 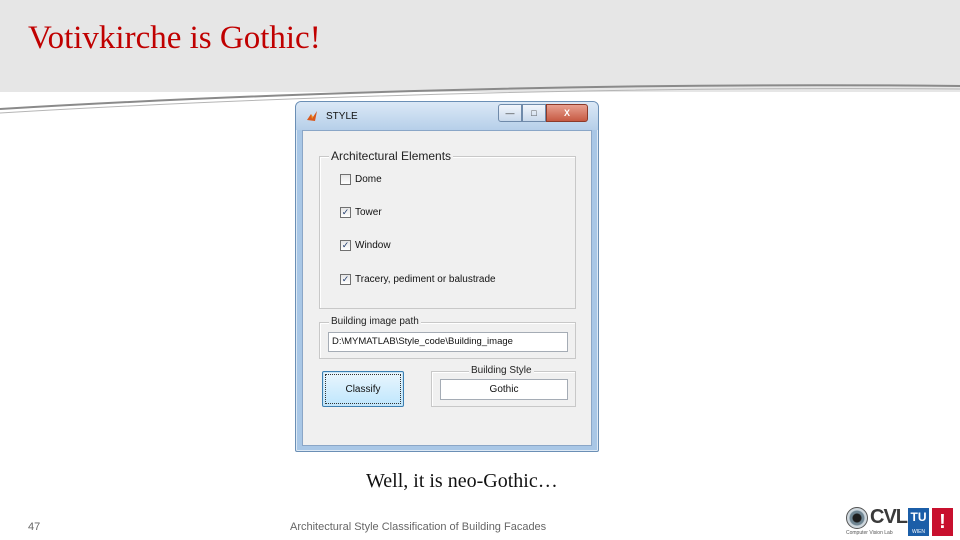 What do you see at coordinates (345, 179) in the screenshot?
I see `checkbox-box` at bounding box center [345, 179].